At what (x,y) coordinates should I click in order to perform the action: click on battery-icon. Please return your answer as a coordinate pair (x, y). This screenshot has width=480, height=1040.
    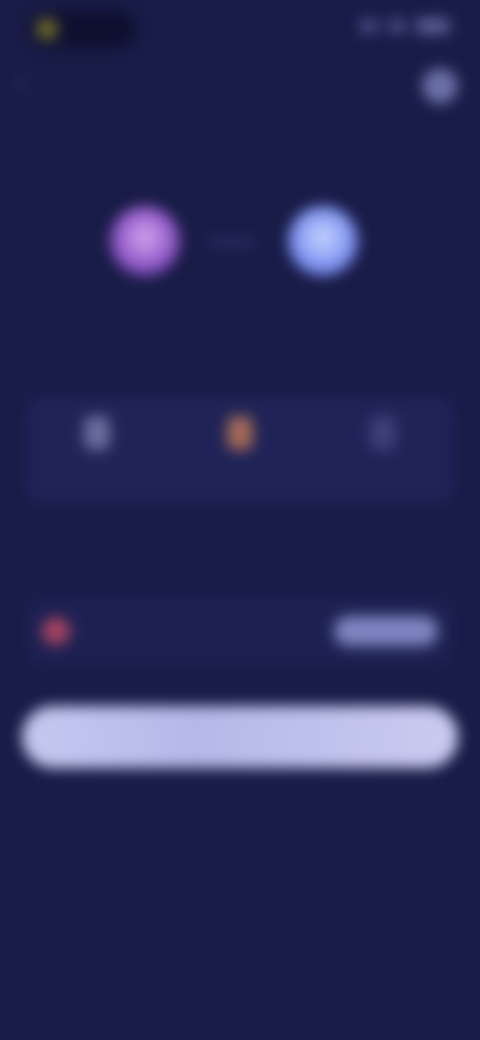
    Looking at the image, I should click on (433, 26).